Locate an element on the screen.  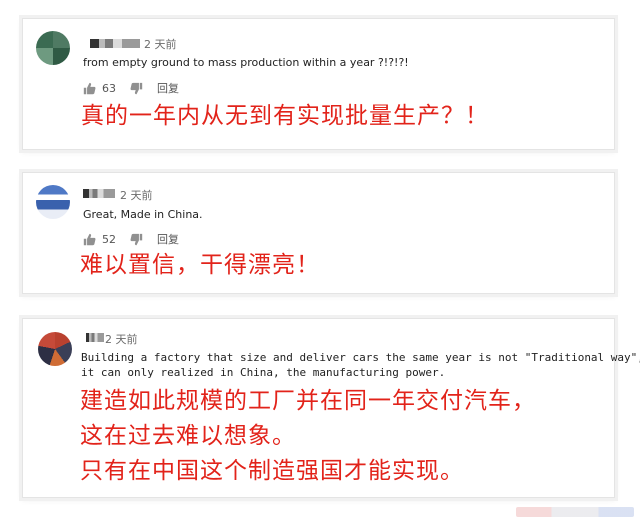
comment-actions: 63 回复 is located at coordinates (131, 88).